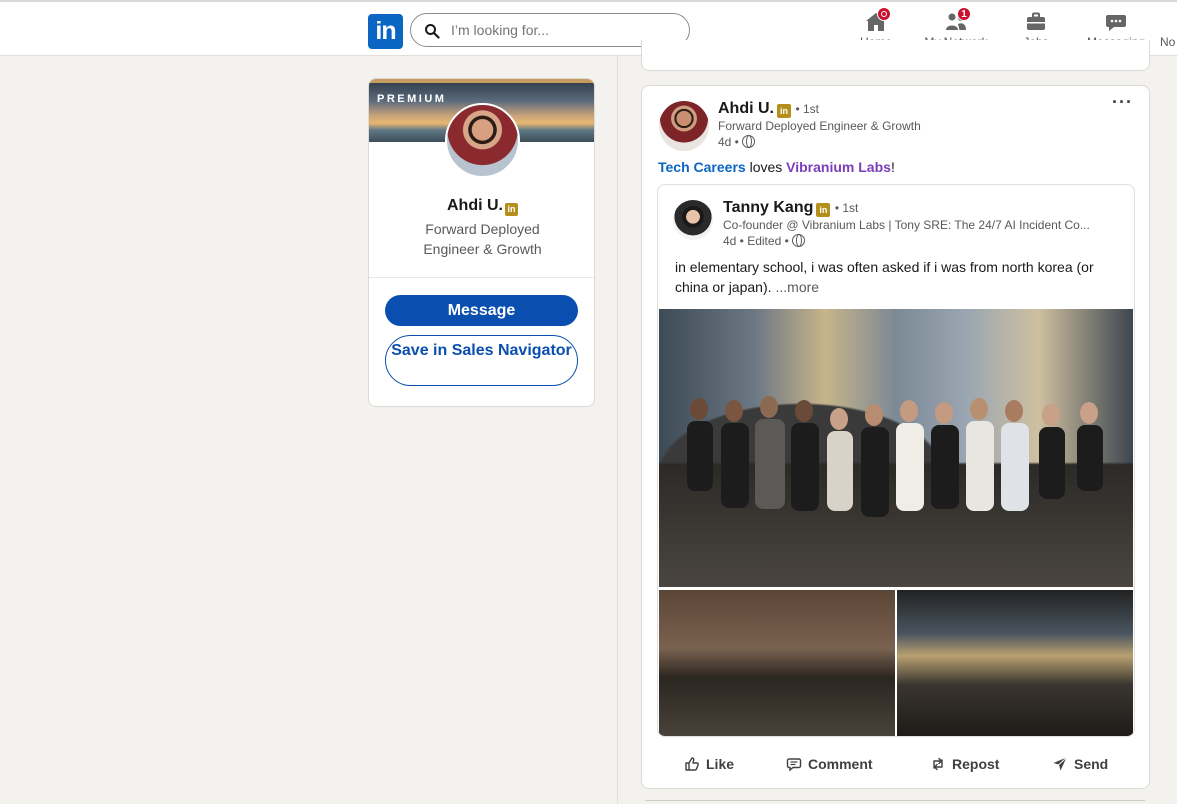 The width and height of the screenshot is (1177, 804). I want to click on notification-dot, so click(884, 14).